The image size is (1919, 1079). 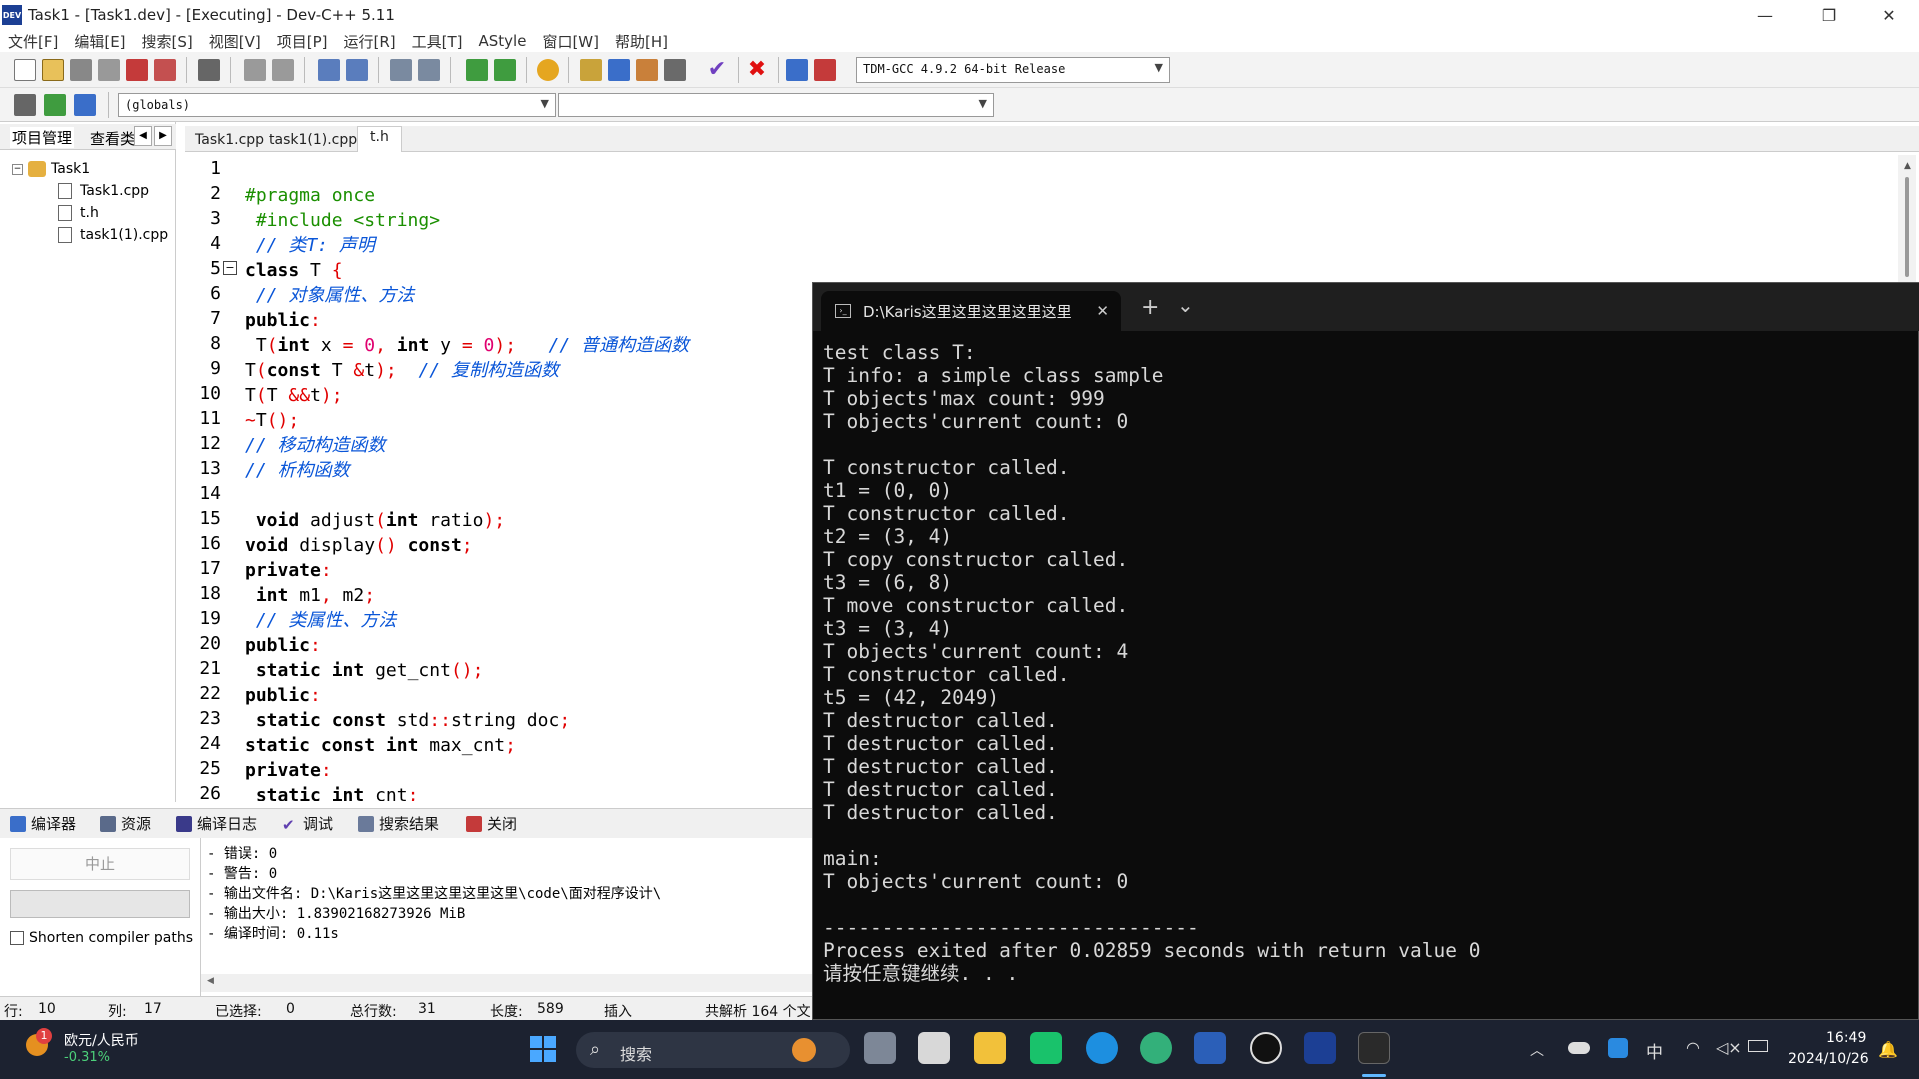 What do you see at coordinates (163, 136) in the screenshot?
I see `chevron-right-icon: ▶` at bounding box center [163, 136].